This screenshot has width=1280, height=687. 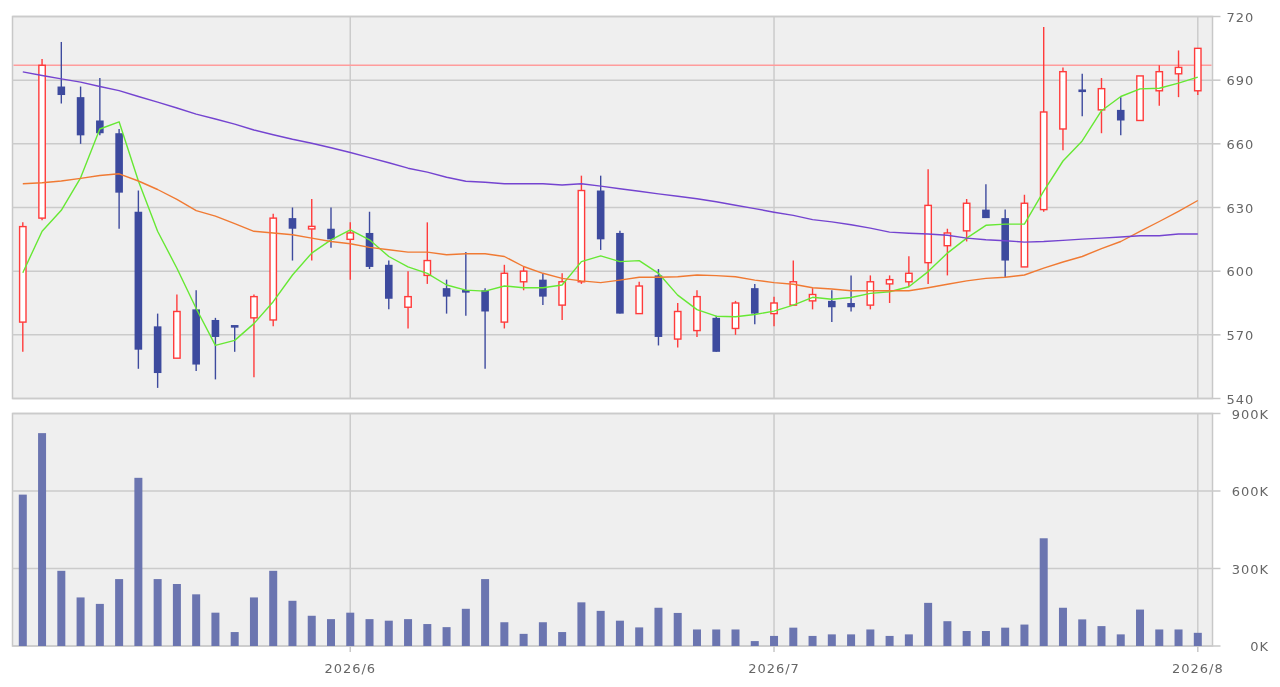 I want to click on price-axis-label: 690, so click(x=1240, y=81).